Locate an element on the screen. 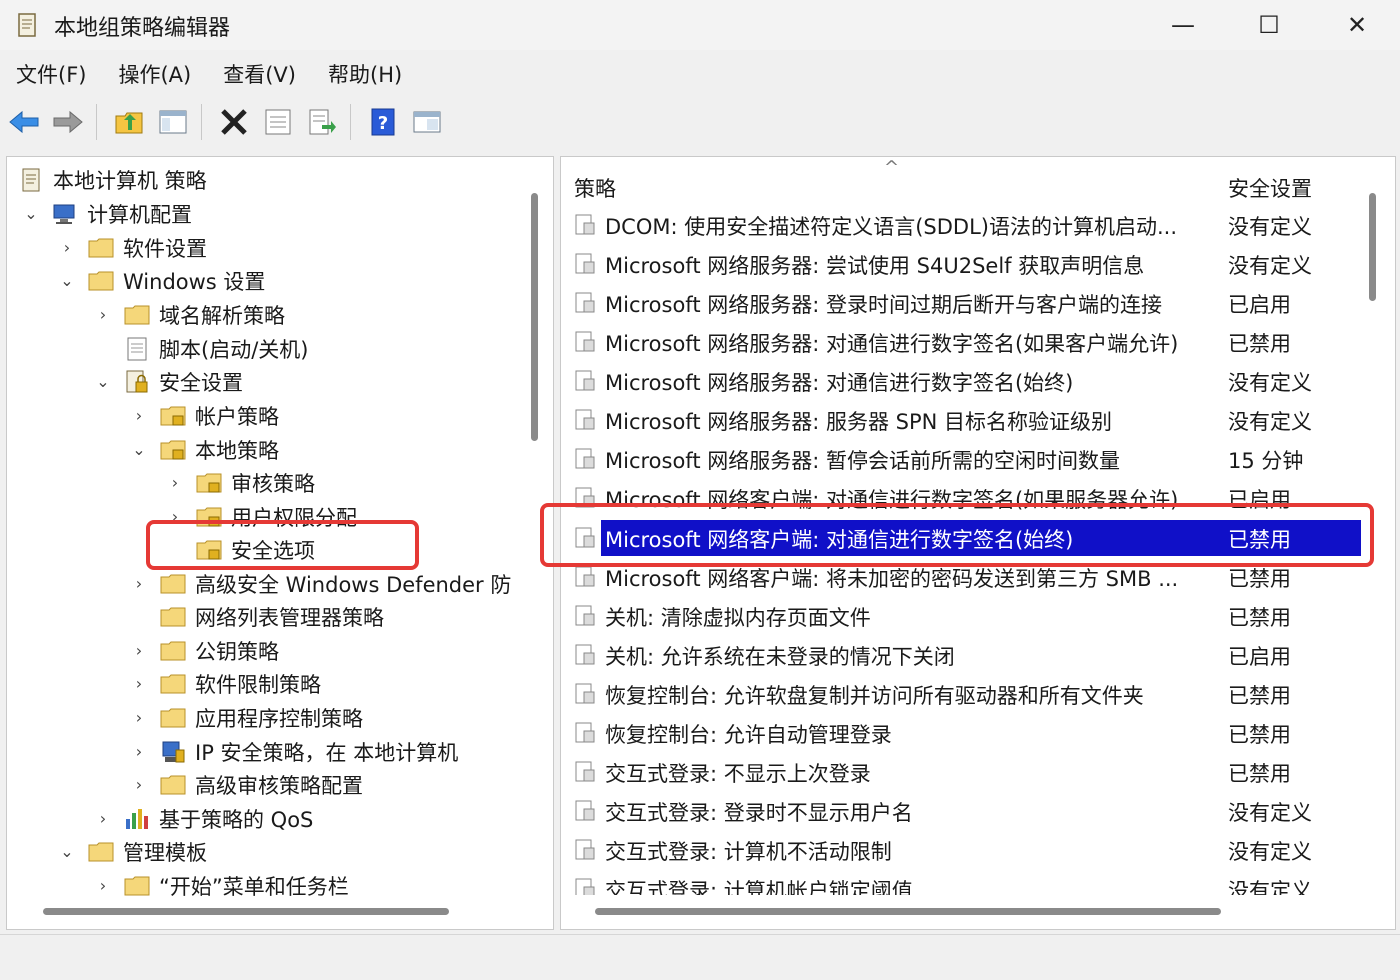  tree-item-label: 高级安全 Windows Defender 防 is located at coordinates (353, 584).